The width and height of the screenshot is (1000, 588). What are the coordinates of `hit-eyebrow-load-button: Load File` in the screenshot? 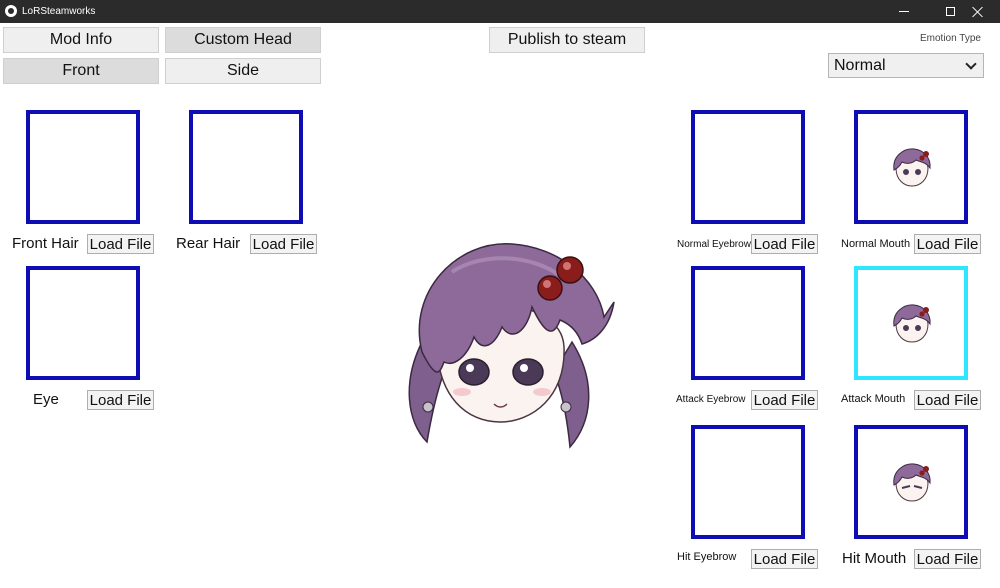 It's located at (784, 559).